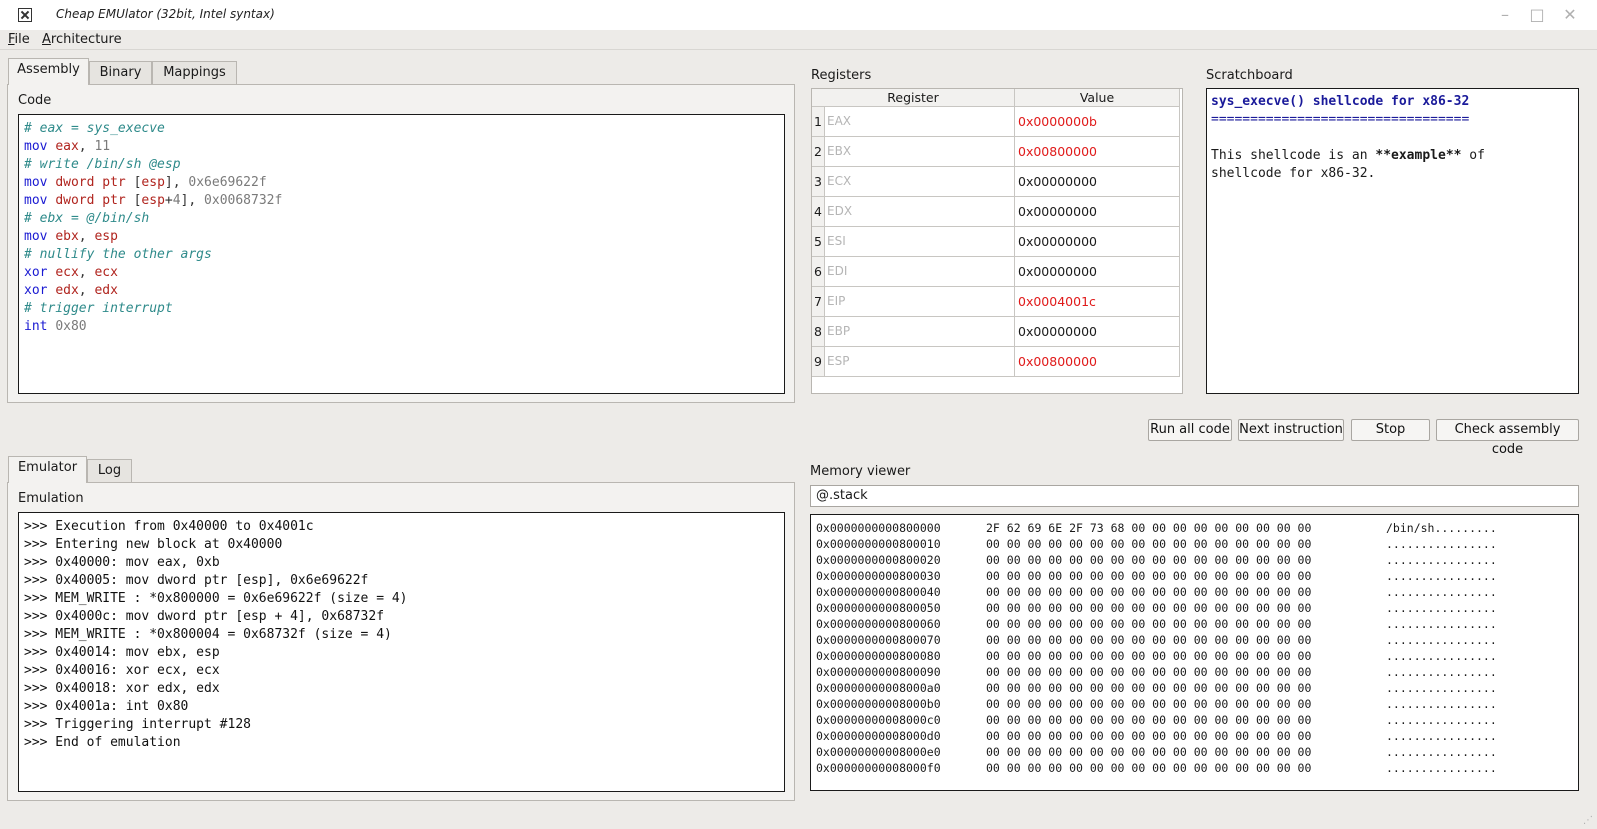 The height and width of the screenshot is (829, 1597). I want to click on memory-address: 0x00000000008000f0, so click(878, 768).